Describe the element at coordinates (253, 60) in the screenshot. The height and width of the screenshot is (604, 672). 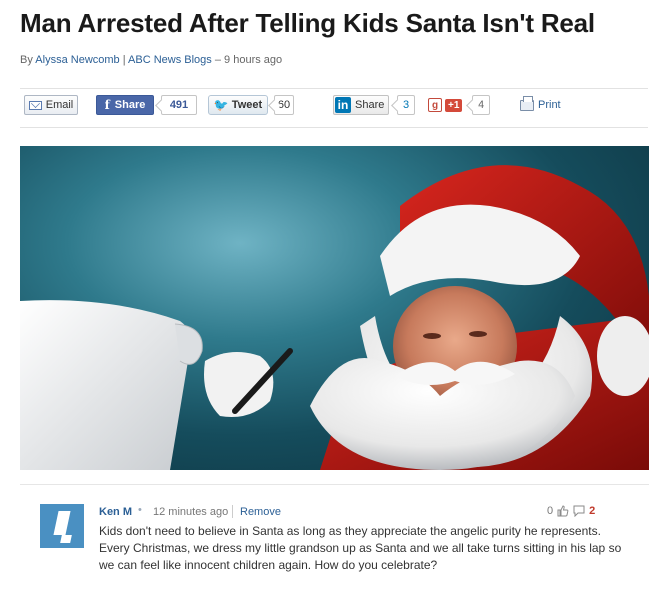
I see `article-age: 9 hours ago` at that location.